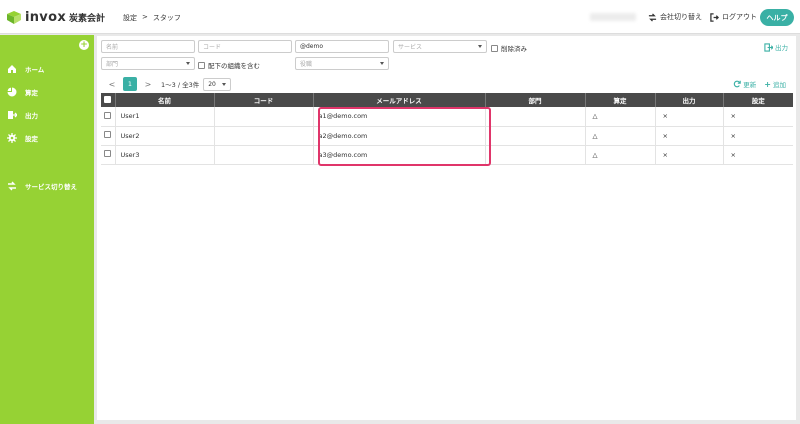 This screenshot has height=424, width=800. Describe the element at coordinates (342, 63) in the screenshot. I see `role-select: 役職` at that location.